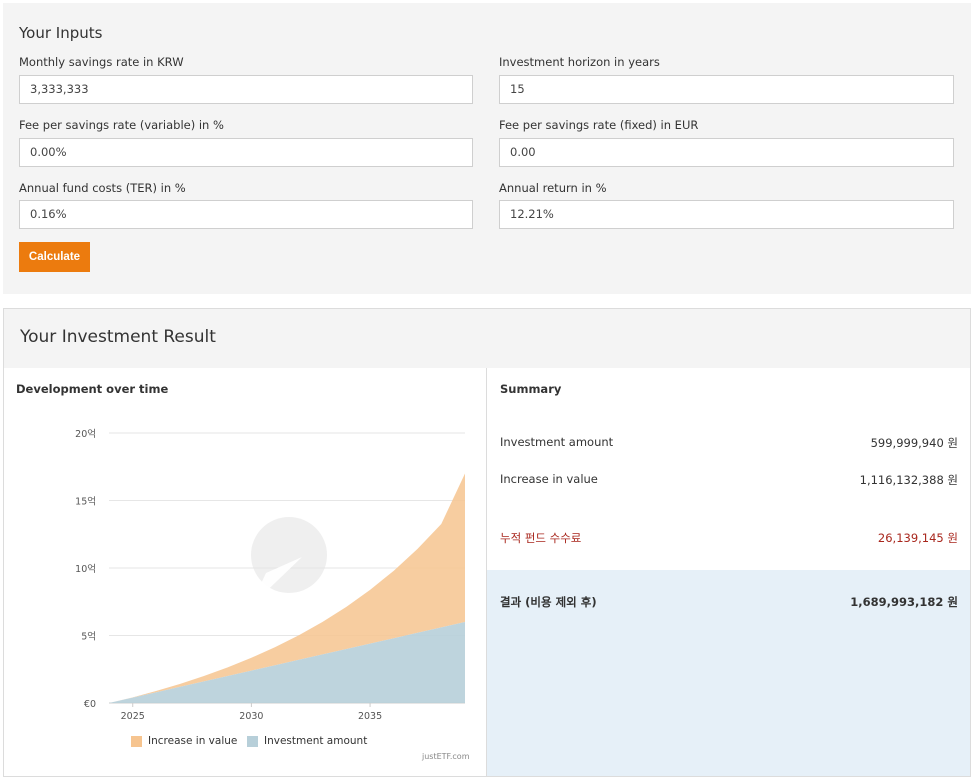 Image resolution: width=971 pixels, height=778 pixels. What do you see at coordinates (904, 602) in the screenshot?
I see `total-value: 1,689,993,182 원` at bounding box center [904, 602].